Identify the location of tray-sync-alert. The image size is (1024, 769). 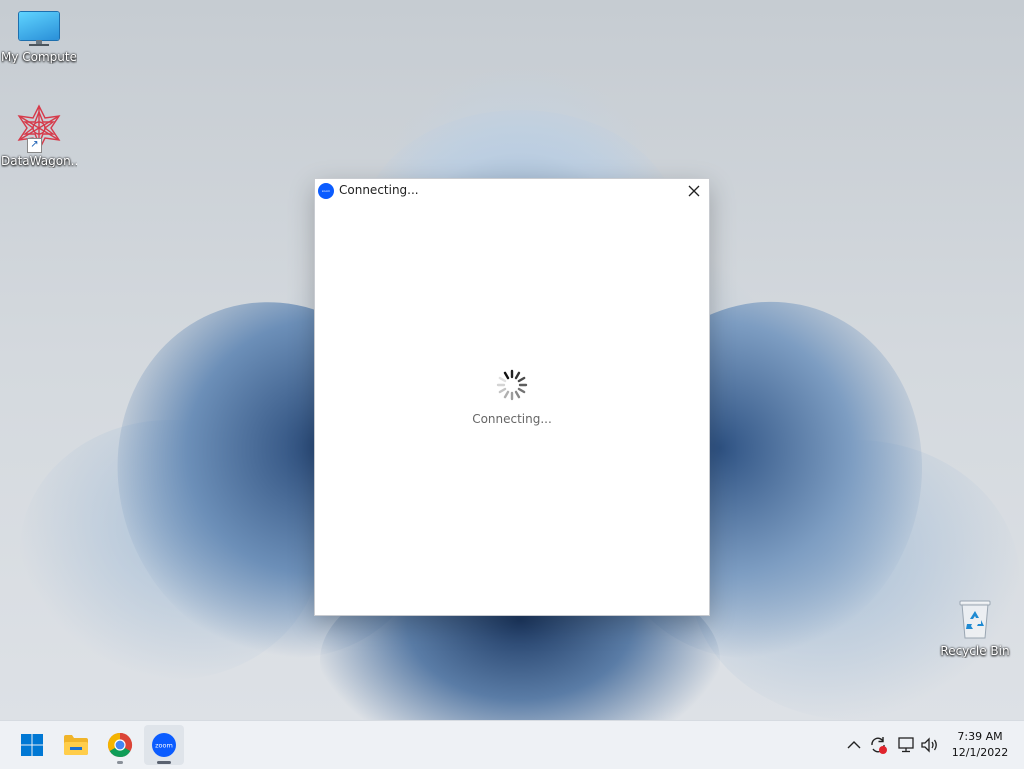
(878, 745).